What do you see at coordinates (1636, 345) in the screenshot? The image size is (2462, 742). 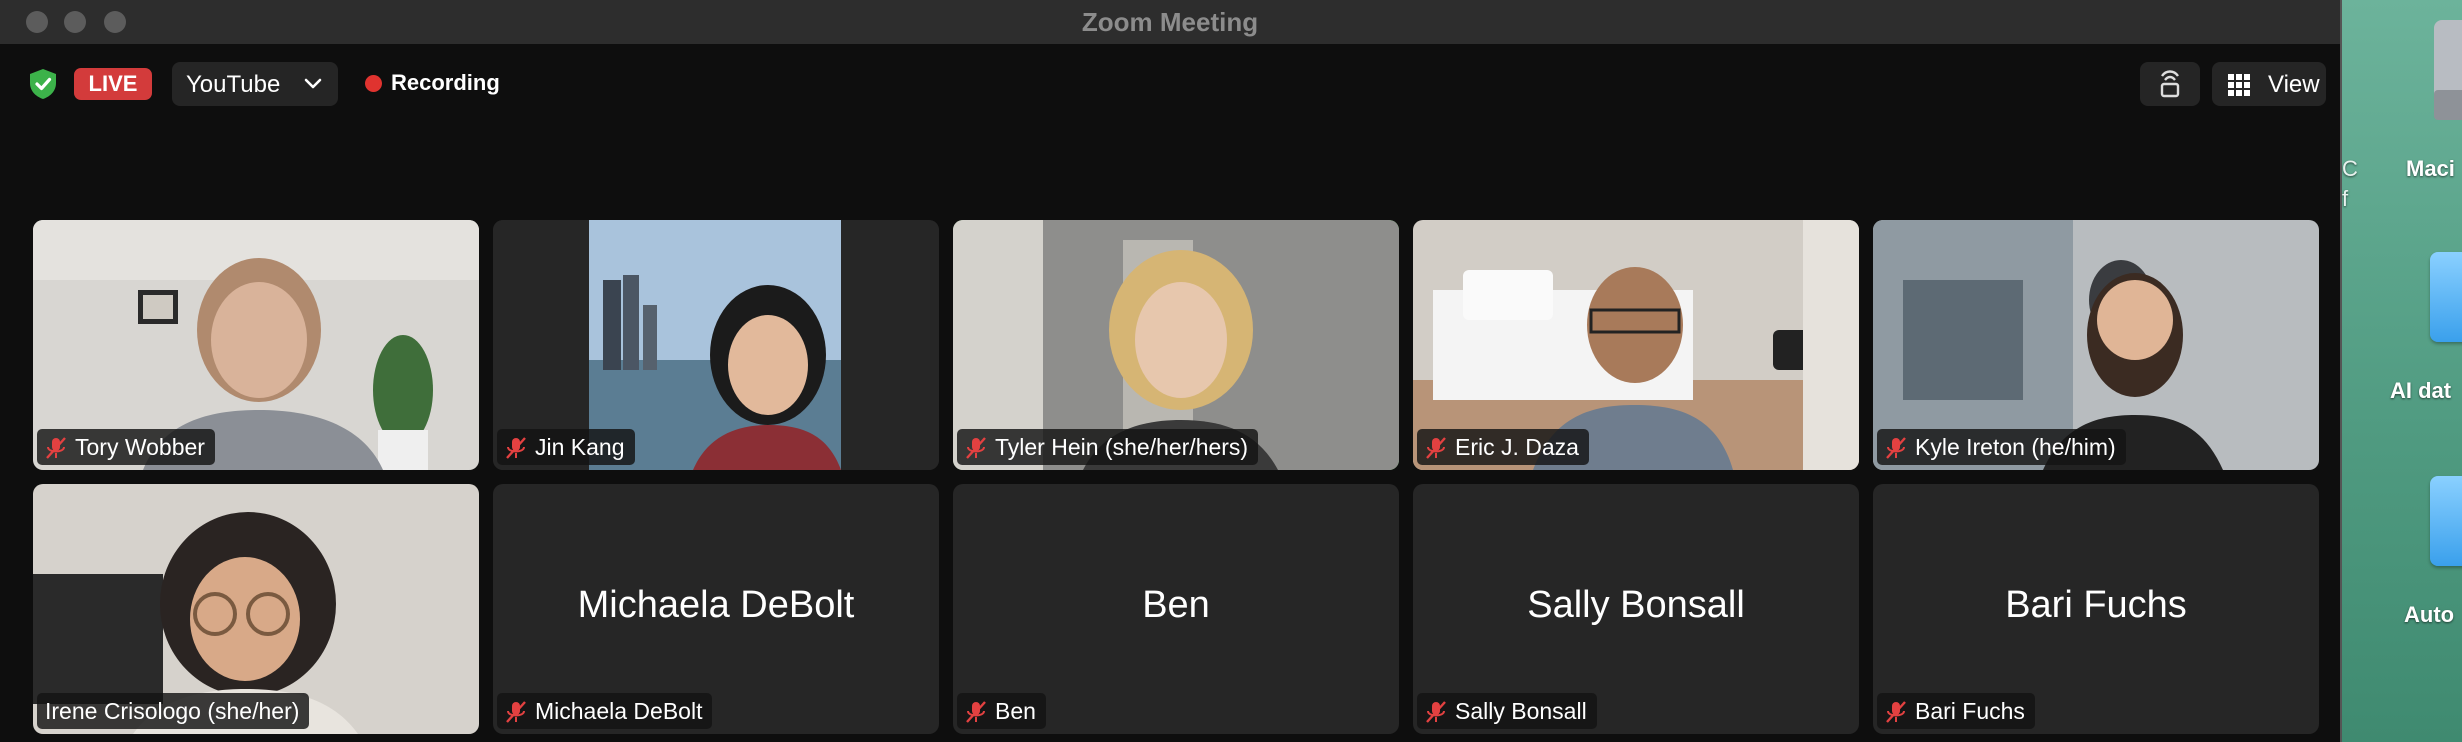 I see `participant-tile: Eric J. Daza` at bounding box center [1636, 345].